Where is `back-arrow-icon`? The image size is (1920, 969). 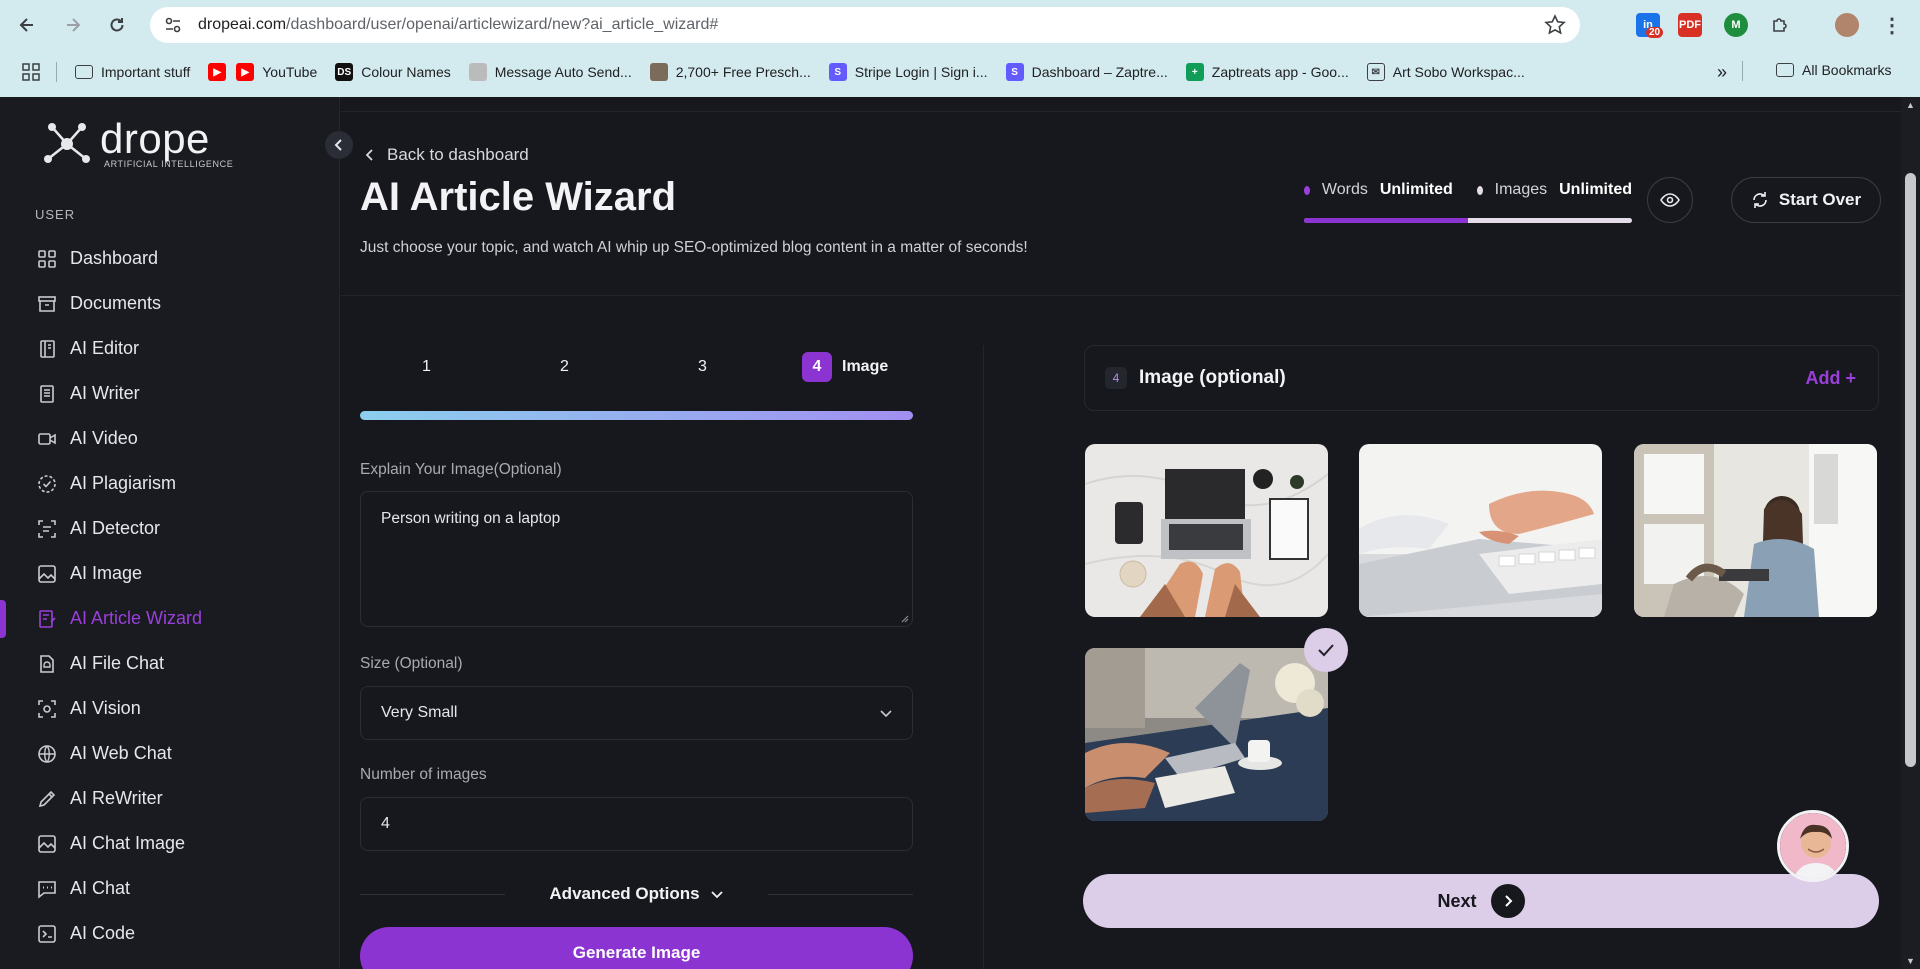
back-arrow-icon is located at coordinates (27, 25).